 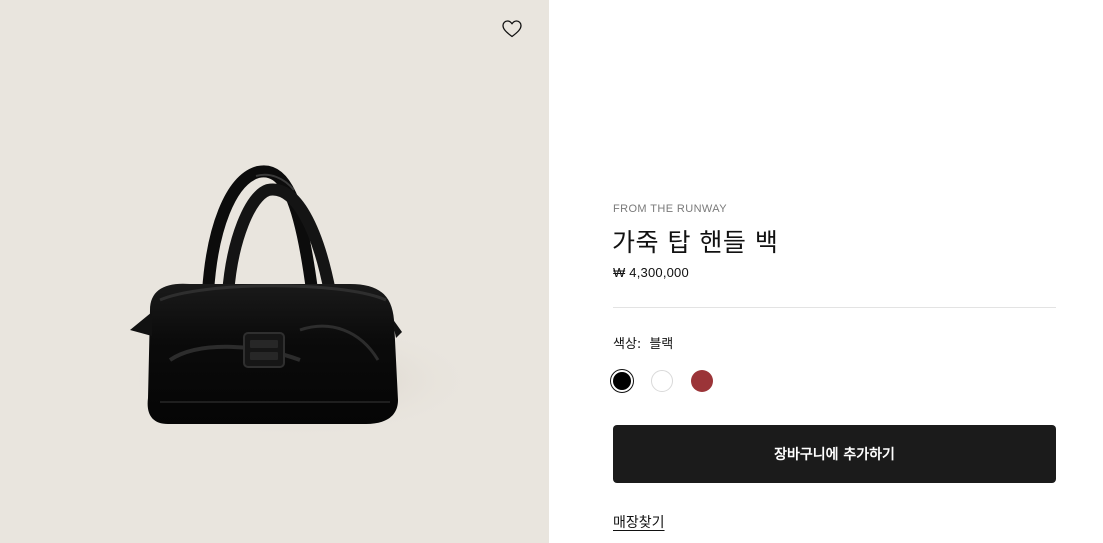 I want to click on color-label: 색상:, so click(x=627, y=344).